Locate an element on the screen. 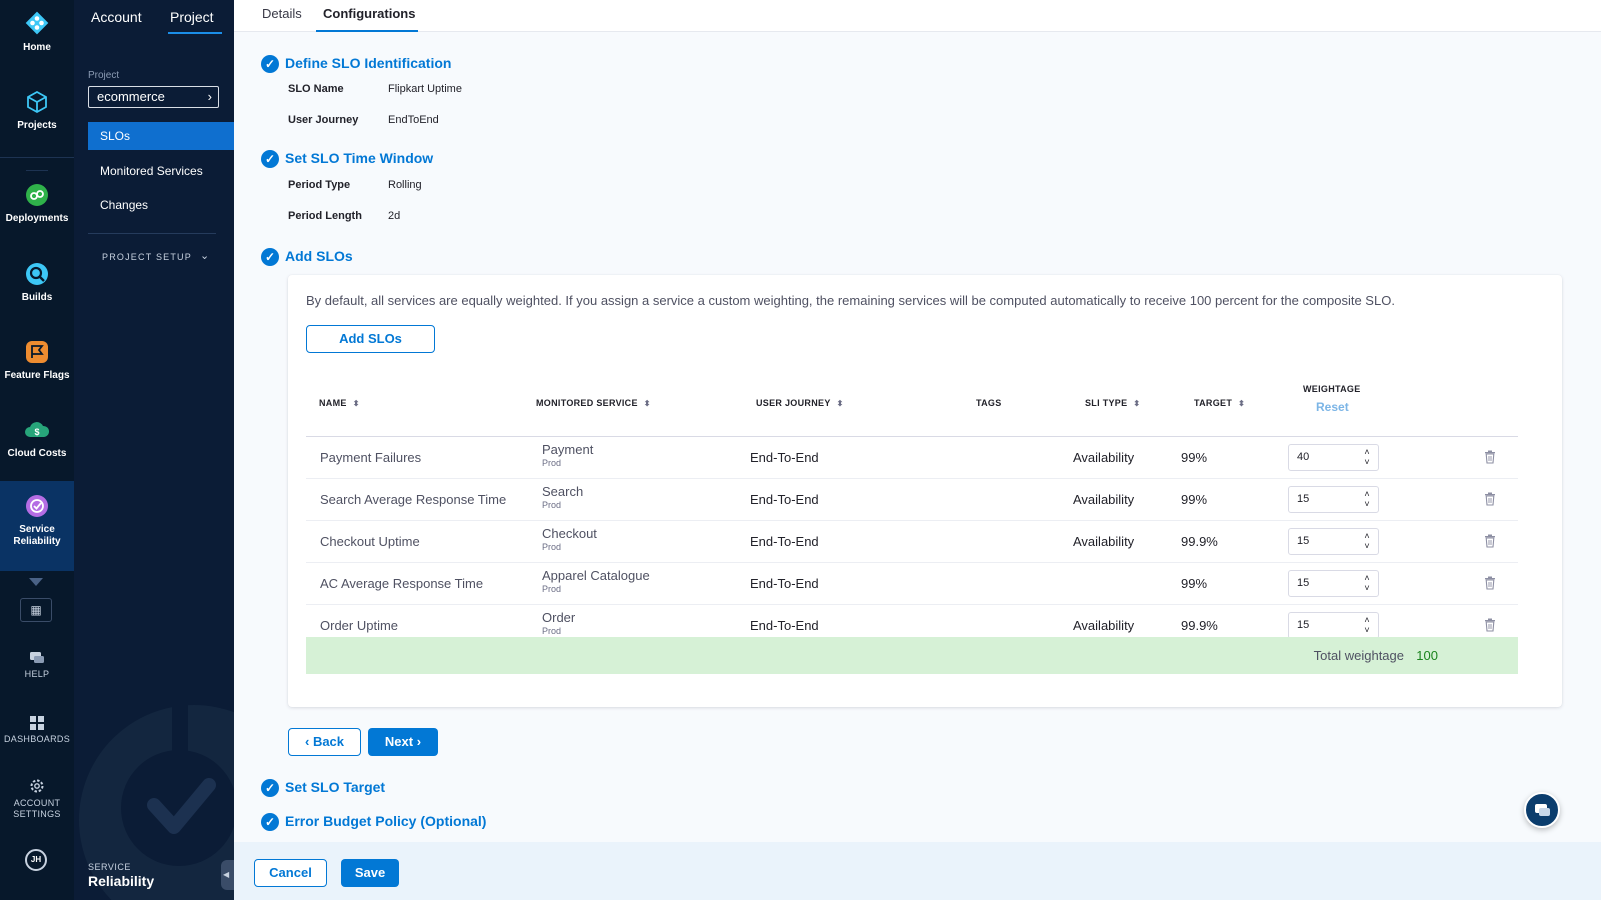  nav-item-changes: Changes is located at coordinates (161, 205).